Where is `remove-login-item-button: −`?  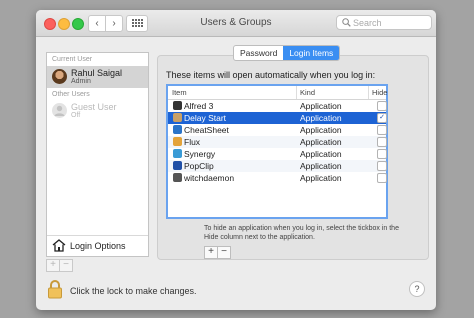
remove-login-item-button: − is located at coordinates (224, 252).